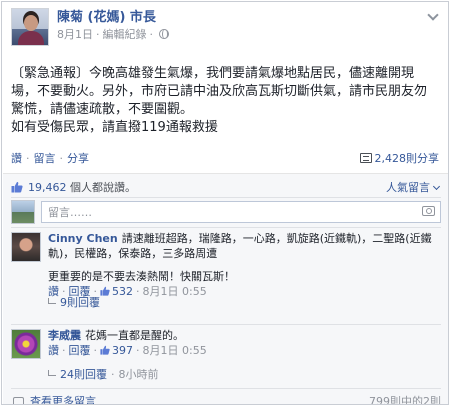 This screenshot has height=406, width=450. Describe the element at coordinates (134, 335) in the screenshot. I see `comment-text: 花媽一直都是醒的。` at that location.